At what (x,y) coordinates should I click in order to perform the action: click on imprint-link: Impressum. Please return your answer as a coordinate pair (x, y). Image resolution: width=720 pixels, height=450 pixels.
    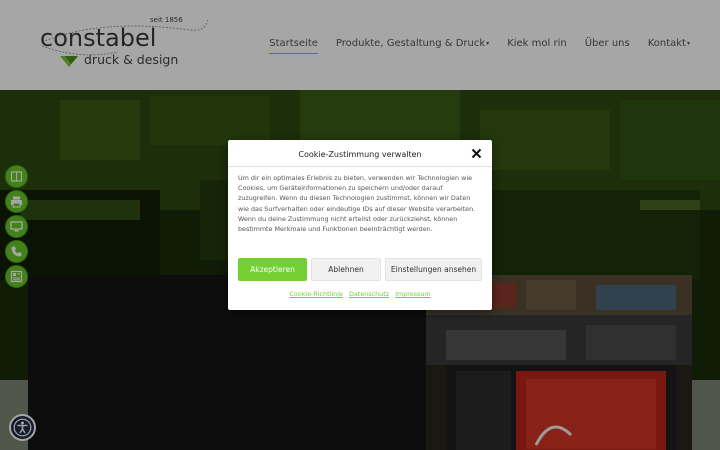
    Looking at the image, I should click on (413, 294).